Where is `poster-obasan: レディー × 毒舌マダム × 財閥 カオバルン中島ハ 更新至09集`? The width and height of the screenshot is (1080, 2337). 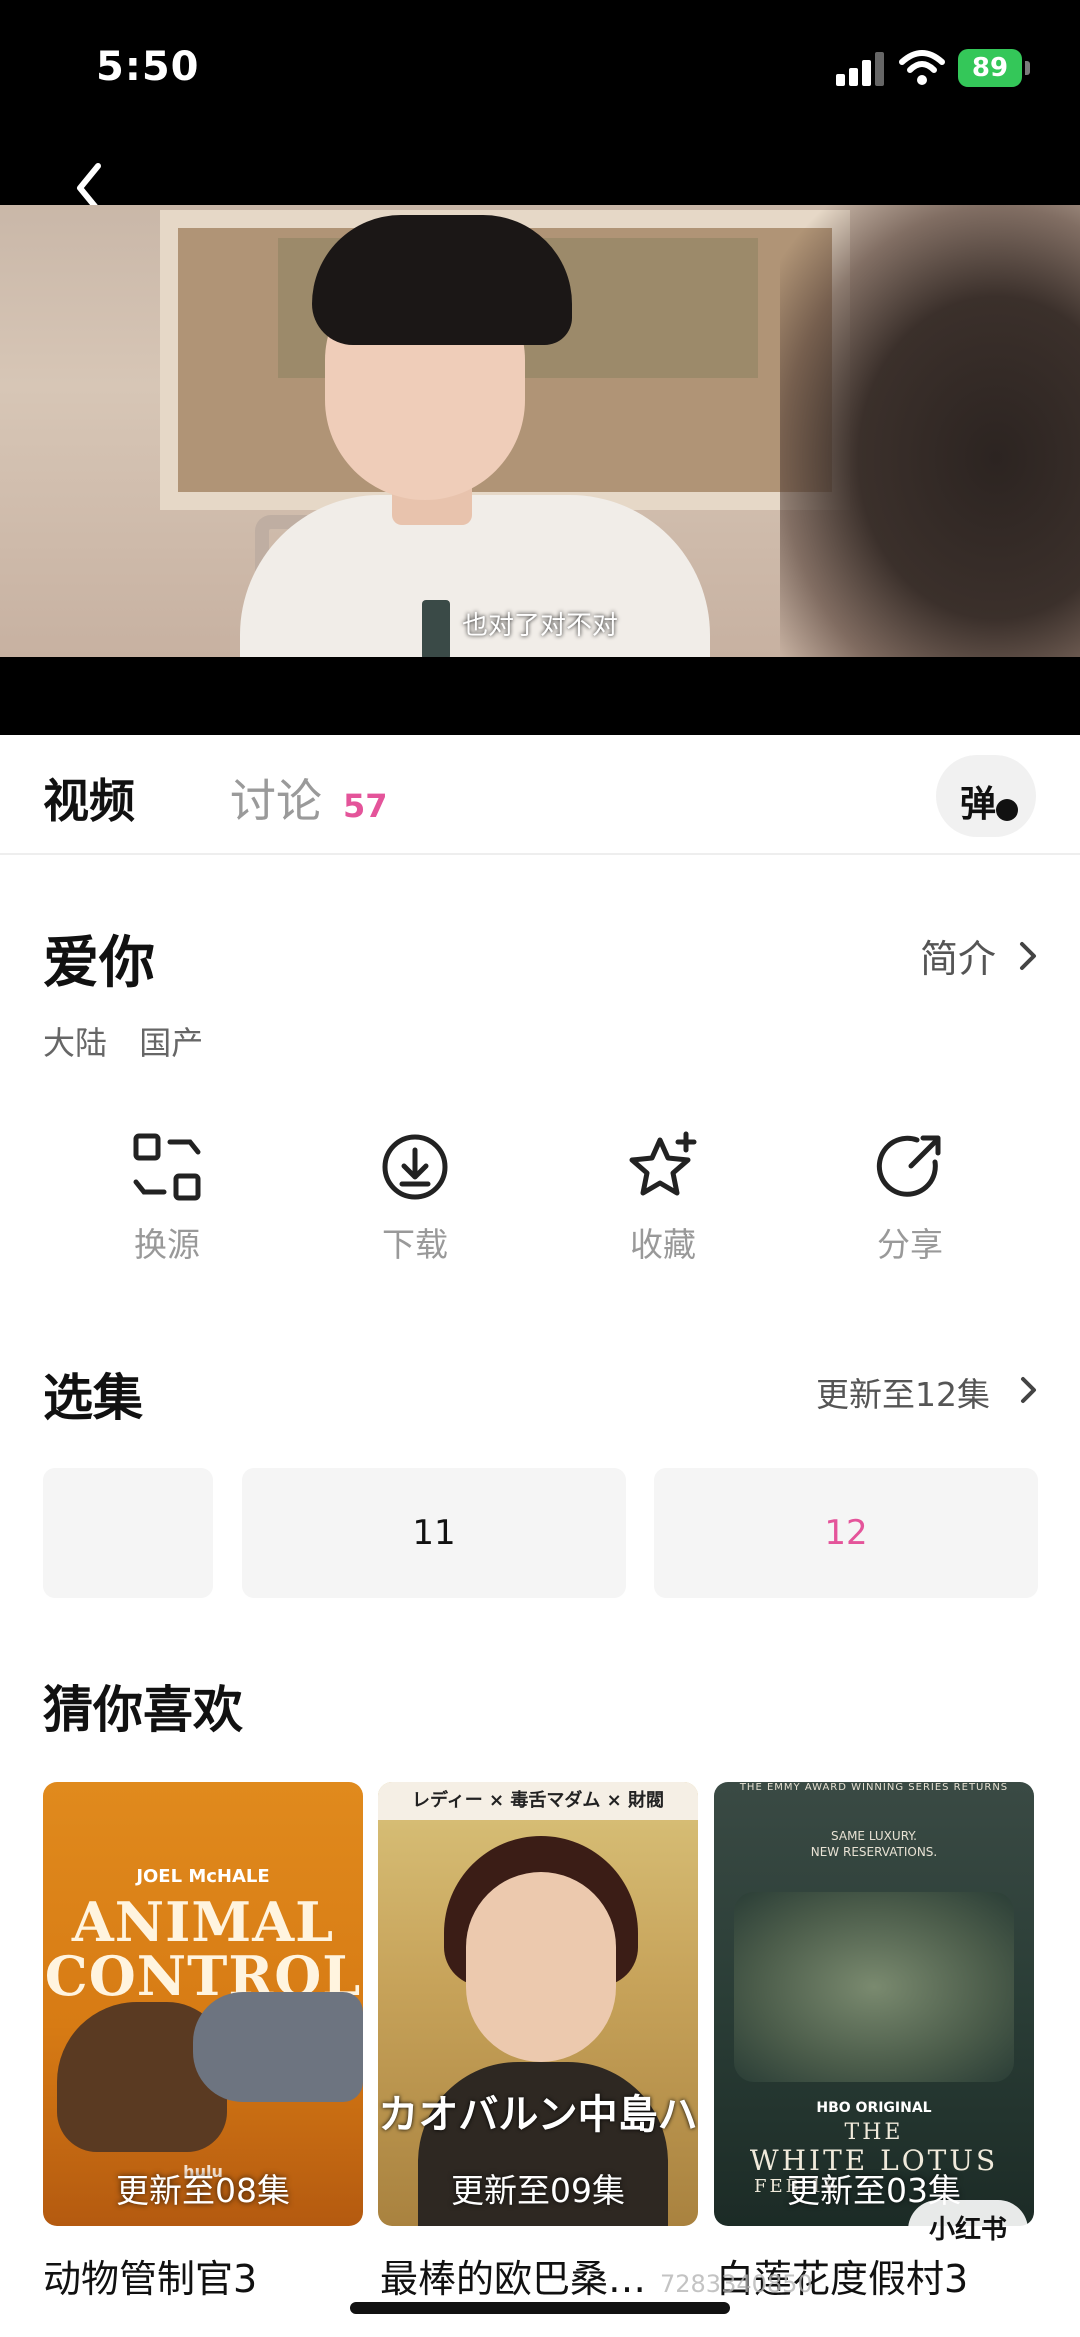
poster-obasan: レディー × 毒舌マダム × 財閥 カオバルン中島ハ 更新至09集 is located at coordinates (538, 2004).